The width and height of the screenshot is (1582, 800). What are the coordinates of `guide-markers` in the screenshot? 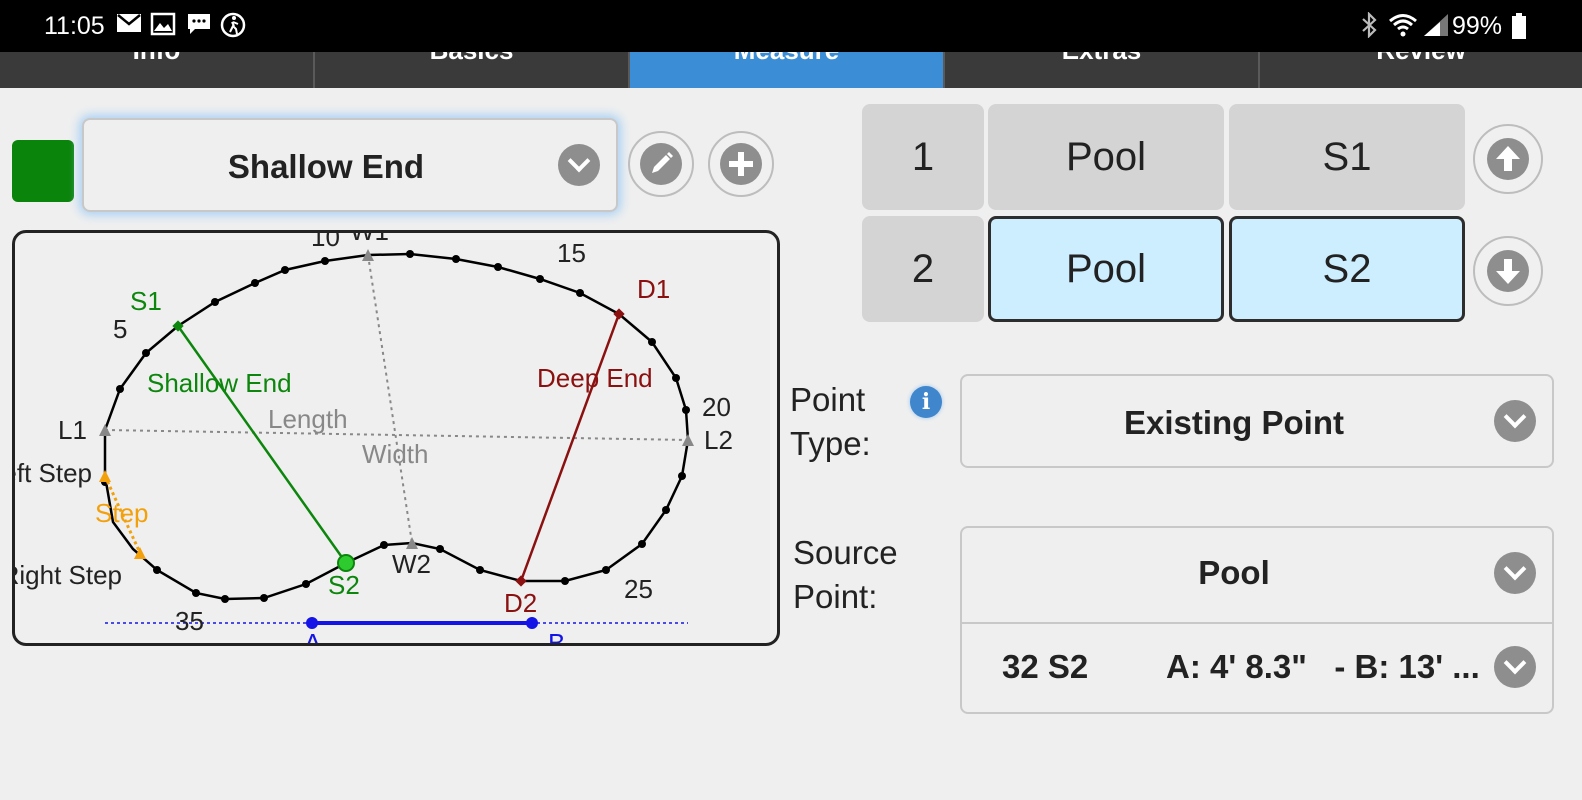 It's located at (396, 399).